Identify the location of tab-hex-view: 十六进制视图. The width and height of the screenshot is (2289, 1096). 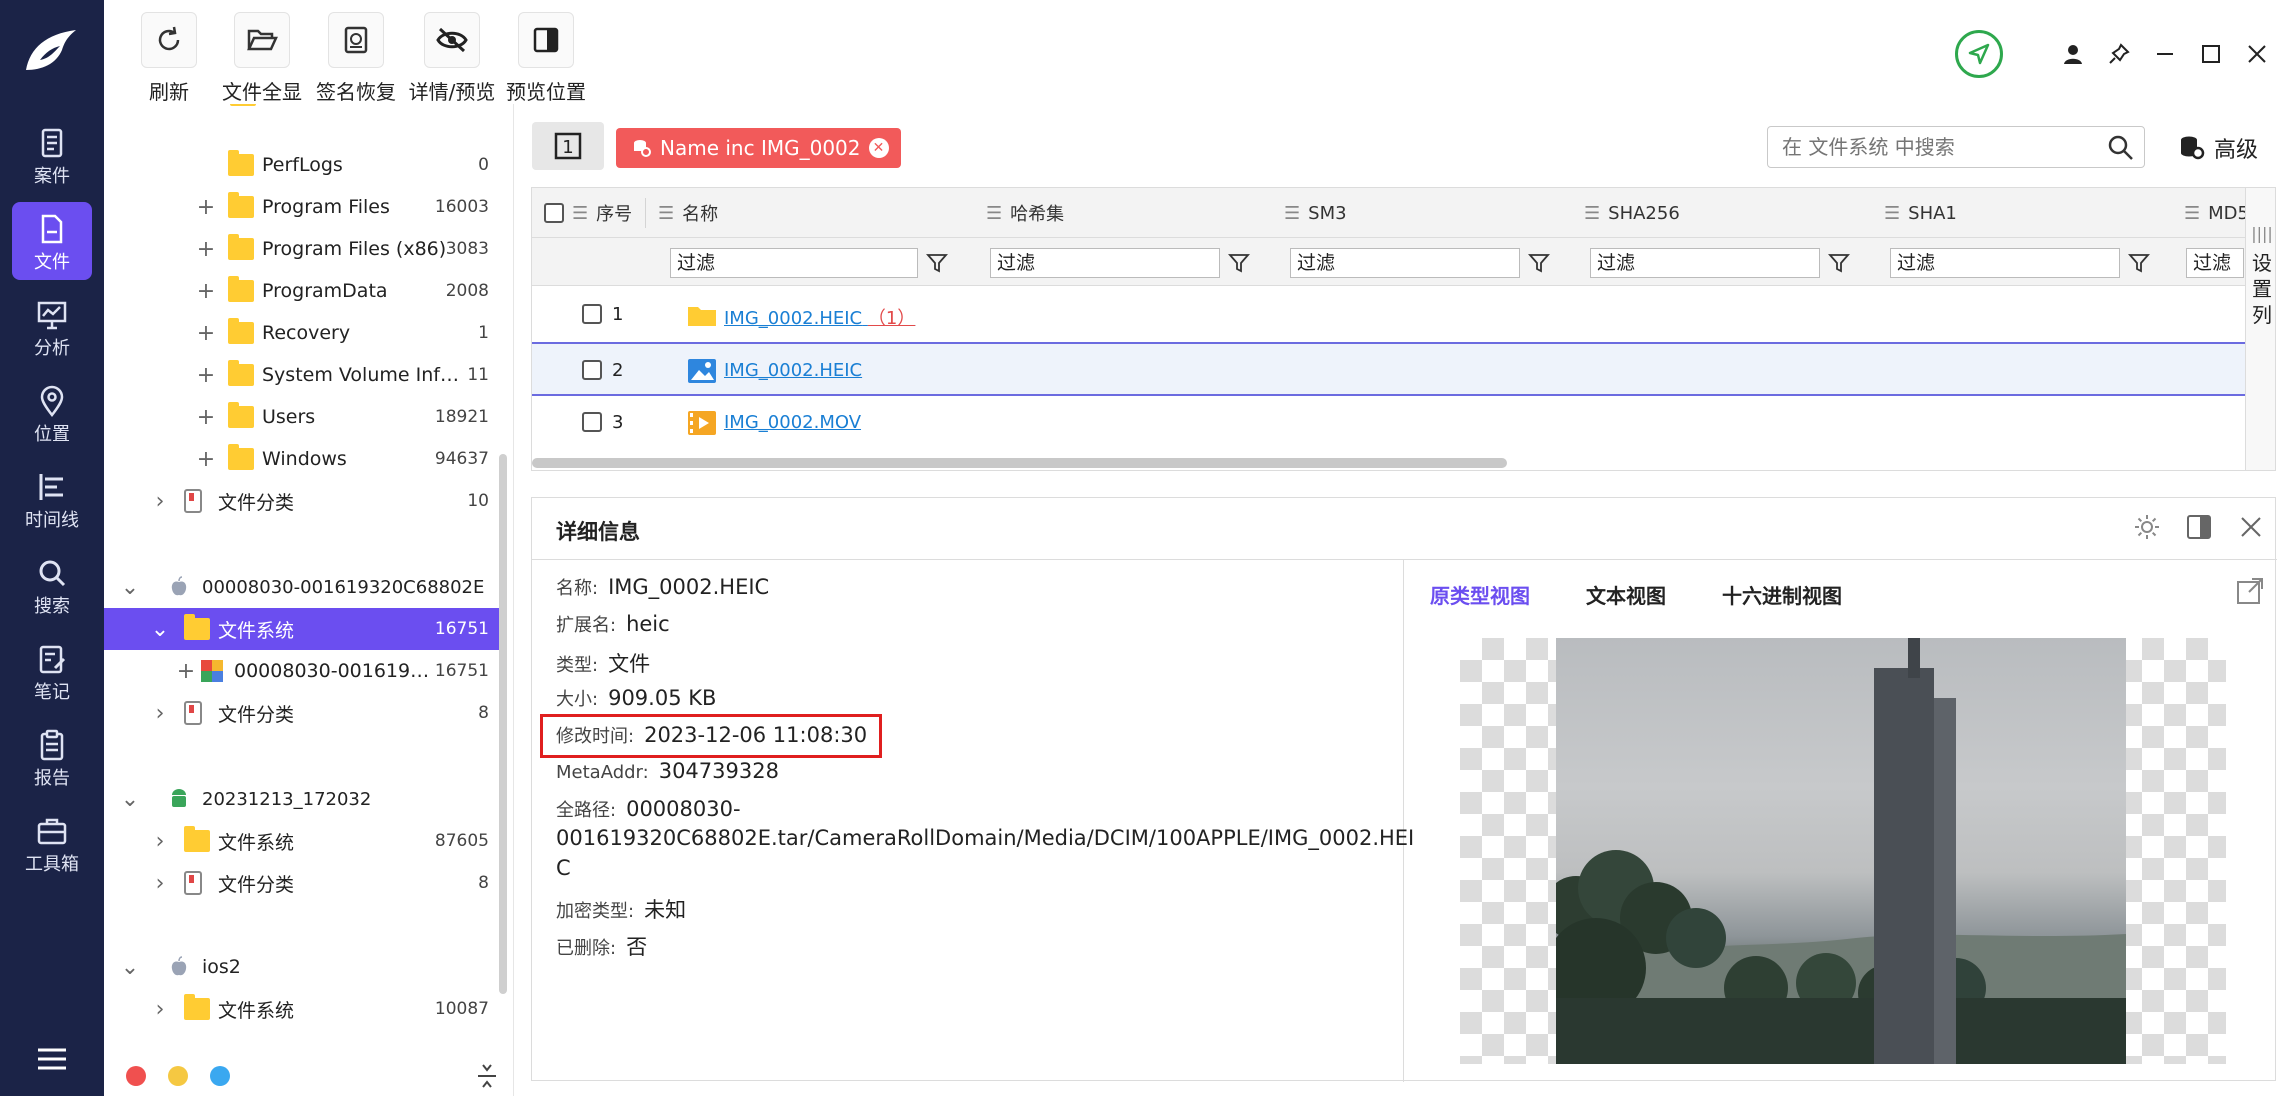
(1782, 594).